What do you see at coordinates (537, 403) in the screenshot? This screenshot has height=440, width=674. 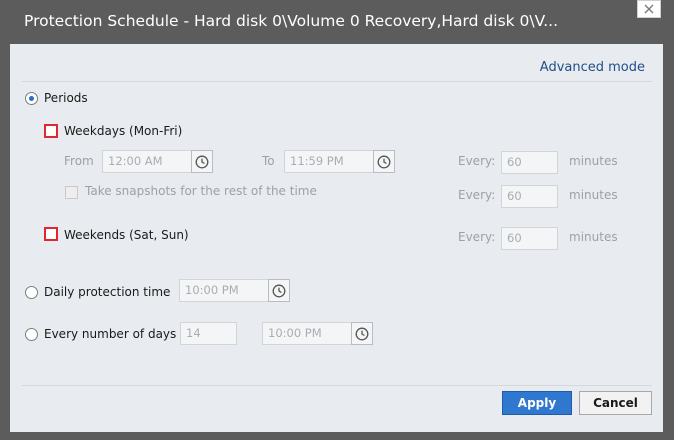 I see `apply-button: Apply` at bounding box center [537, 403].